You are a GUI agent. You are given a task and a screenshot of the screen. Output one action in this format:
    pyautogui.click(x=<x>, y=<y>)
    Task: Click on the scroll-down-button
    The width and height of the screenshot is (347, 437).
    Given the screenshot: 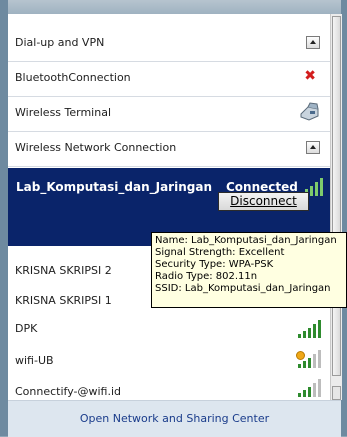 What is the action you would take?
    pyautogui.click(x=336, y=393)
    